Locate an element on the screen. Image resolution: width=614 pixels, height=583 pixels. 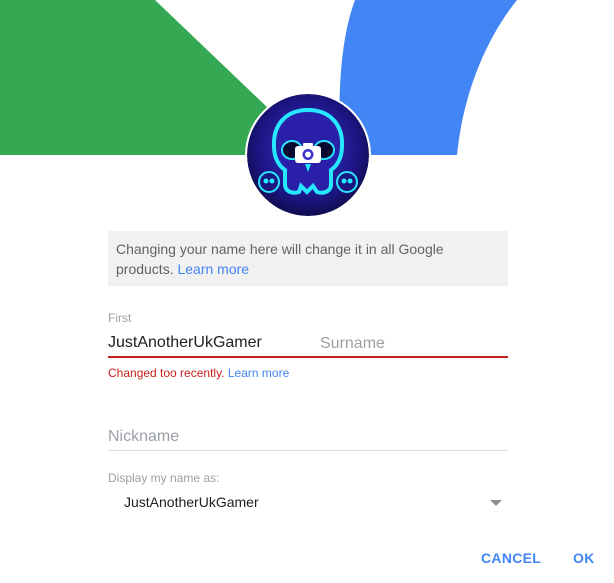
error-text: Changed too recently. is located at coordinates (166, 373).